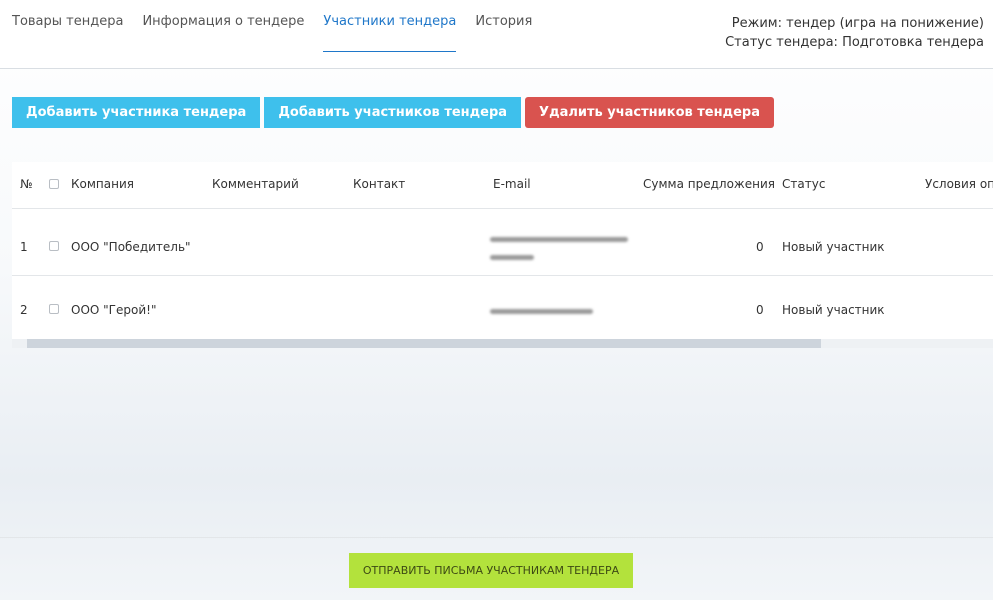 This screenshot has height=600, width=993. Describe the element at coordinates (131, 247) in the screenshot. I see `company-name: ООО "Победитель"` at that location.